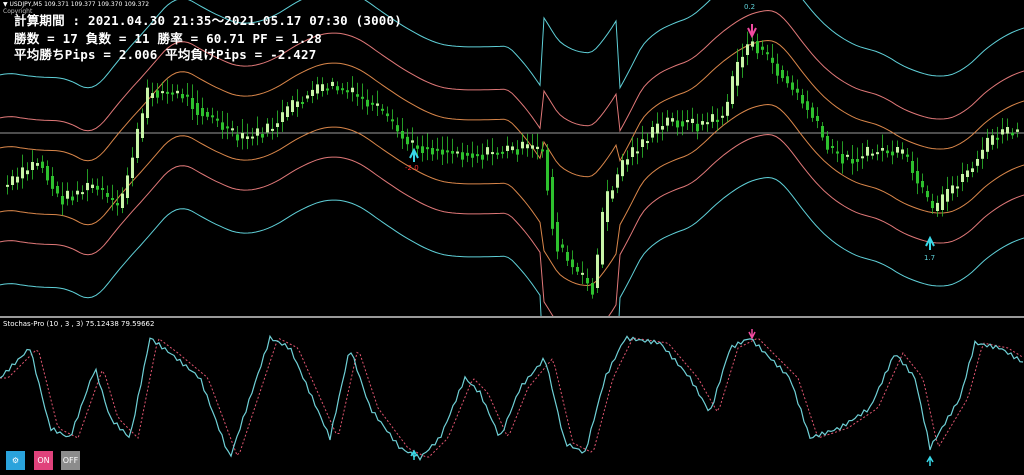  I want to click on off-button: OFF, so click(70, 460).